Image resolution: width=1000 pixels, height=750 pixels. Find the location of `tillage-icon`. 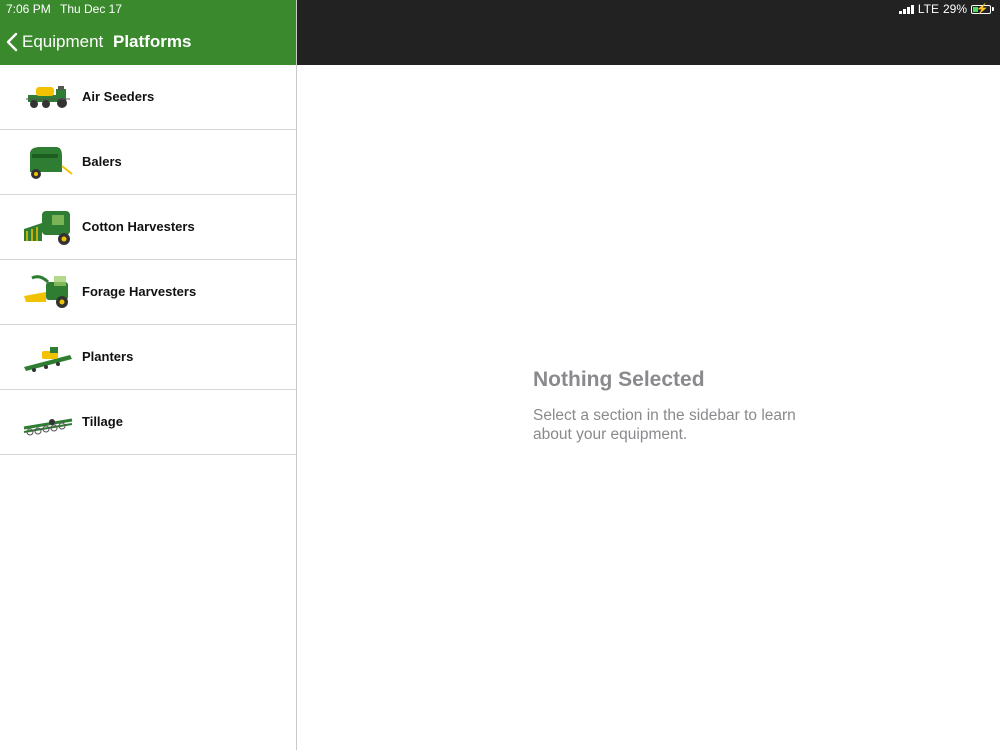

tillage-icon is located at coordinates (48, 427).